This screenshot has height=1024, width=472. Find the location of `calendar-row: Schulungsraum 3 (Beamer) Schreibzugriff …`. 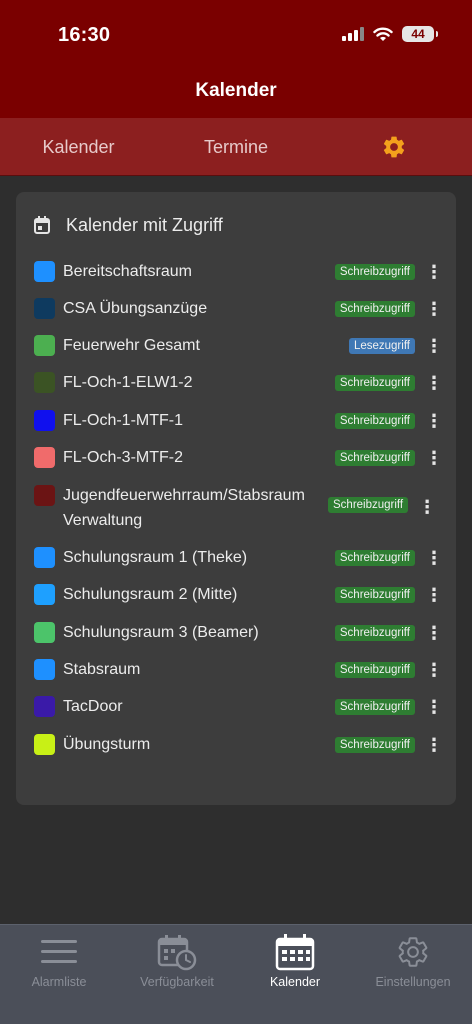

calendar-row: Schulungsraum 3 (Beamer) Schreibzugriff … is located at coordinates (239, 632).